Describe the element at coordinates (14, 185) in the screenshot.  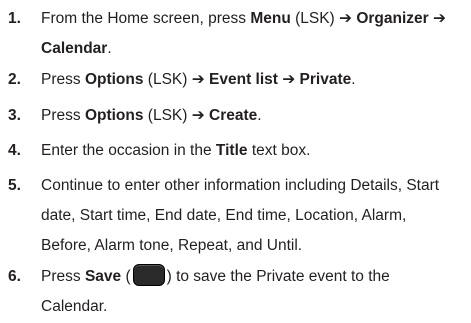
I see `step-number: 5.` at that location.